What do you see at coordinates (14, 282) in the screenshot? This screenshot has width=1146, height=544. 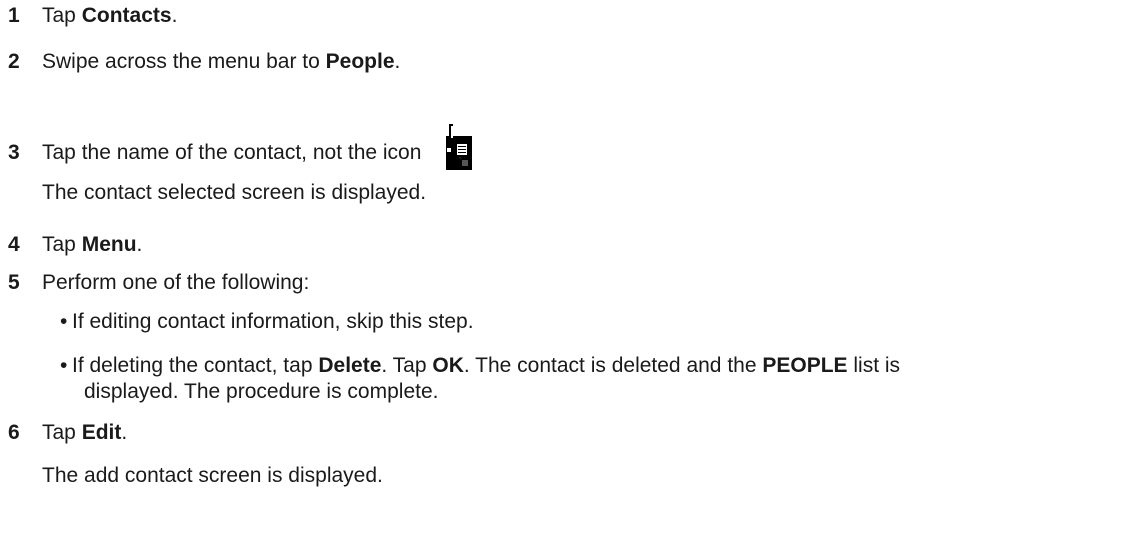 I see `step-number: 5` at bounding box center [14, 282].